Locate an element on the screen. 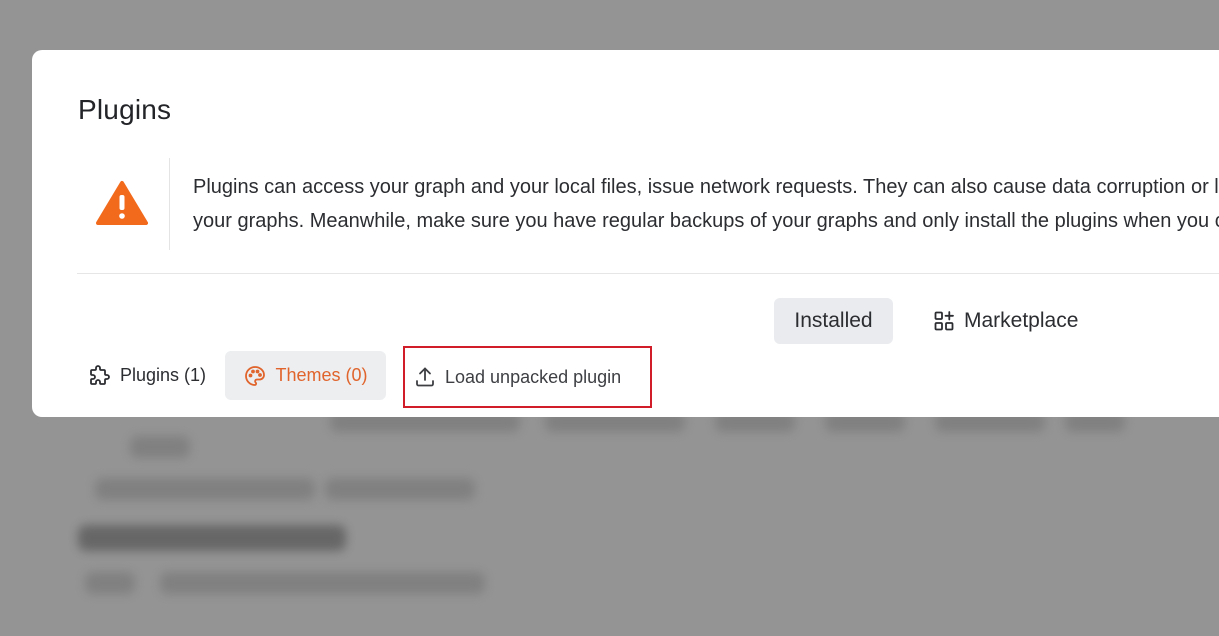 The height and width of the screenshot is (636, 1219). warning-icon is located at coordinates (122, 203).